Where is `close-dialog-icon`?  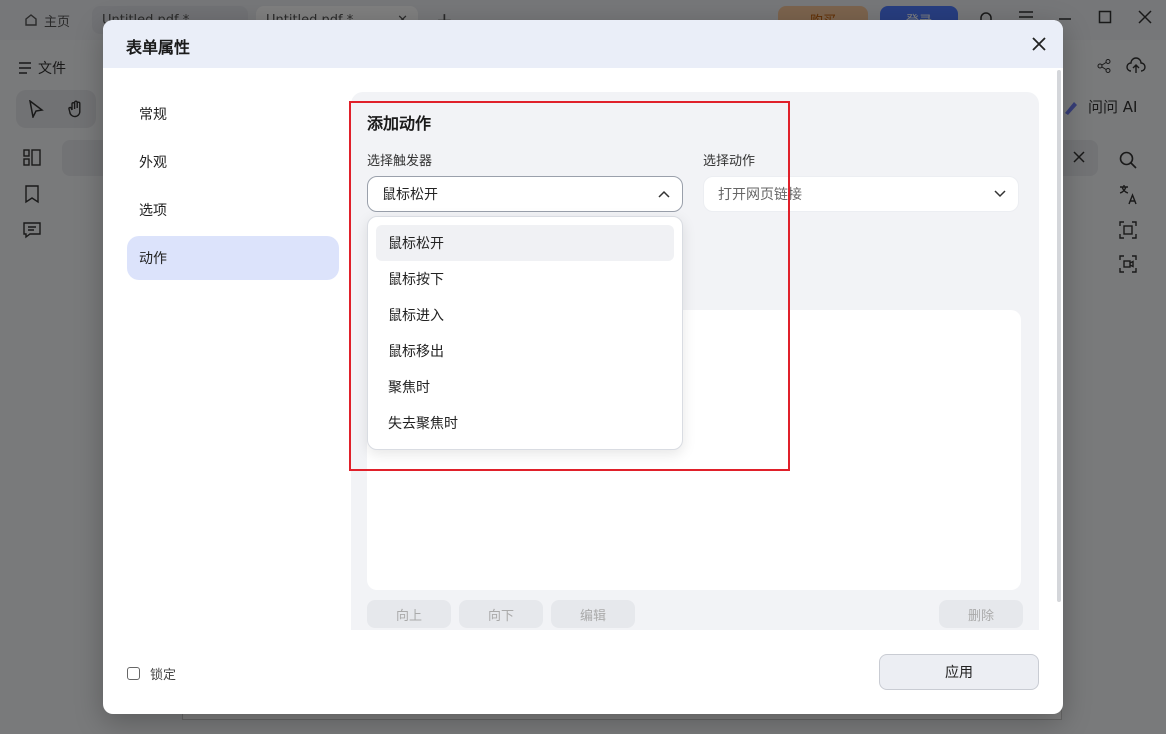 close-dialog-icon is located at coordinates (1039, 44).